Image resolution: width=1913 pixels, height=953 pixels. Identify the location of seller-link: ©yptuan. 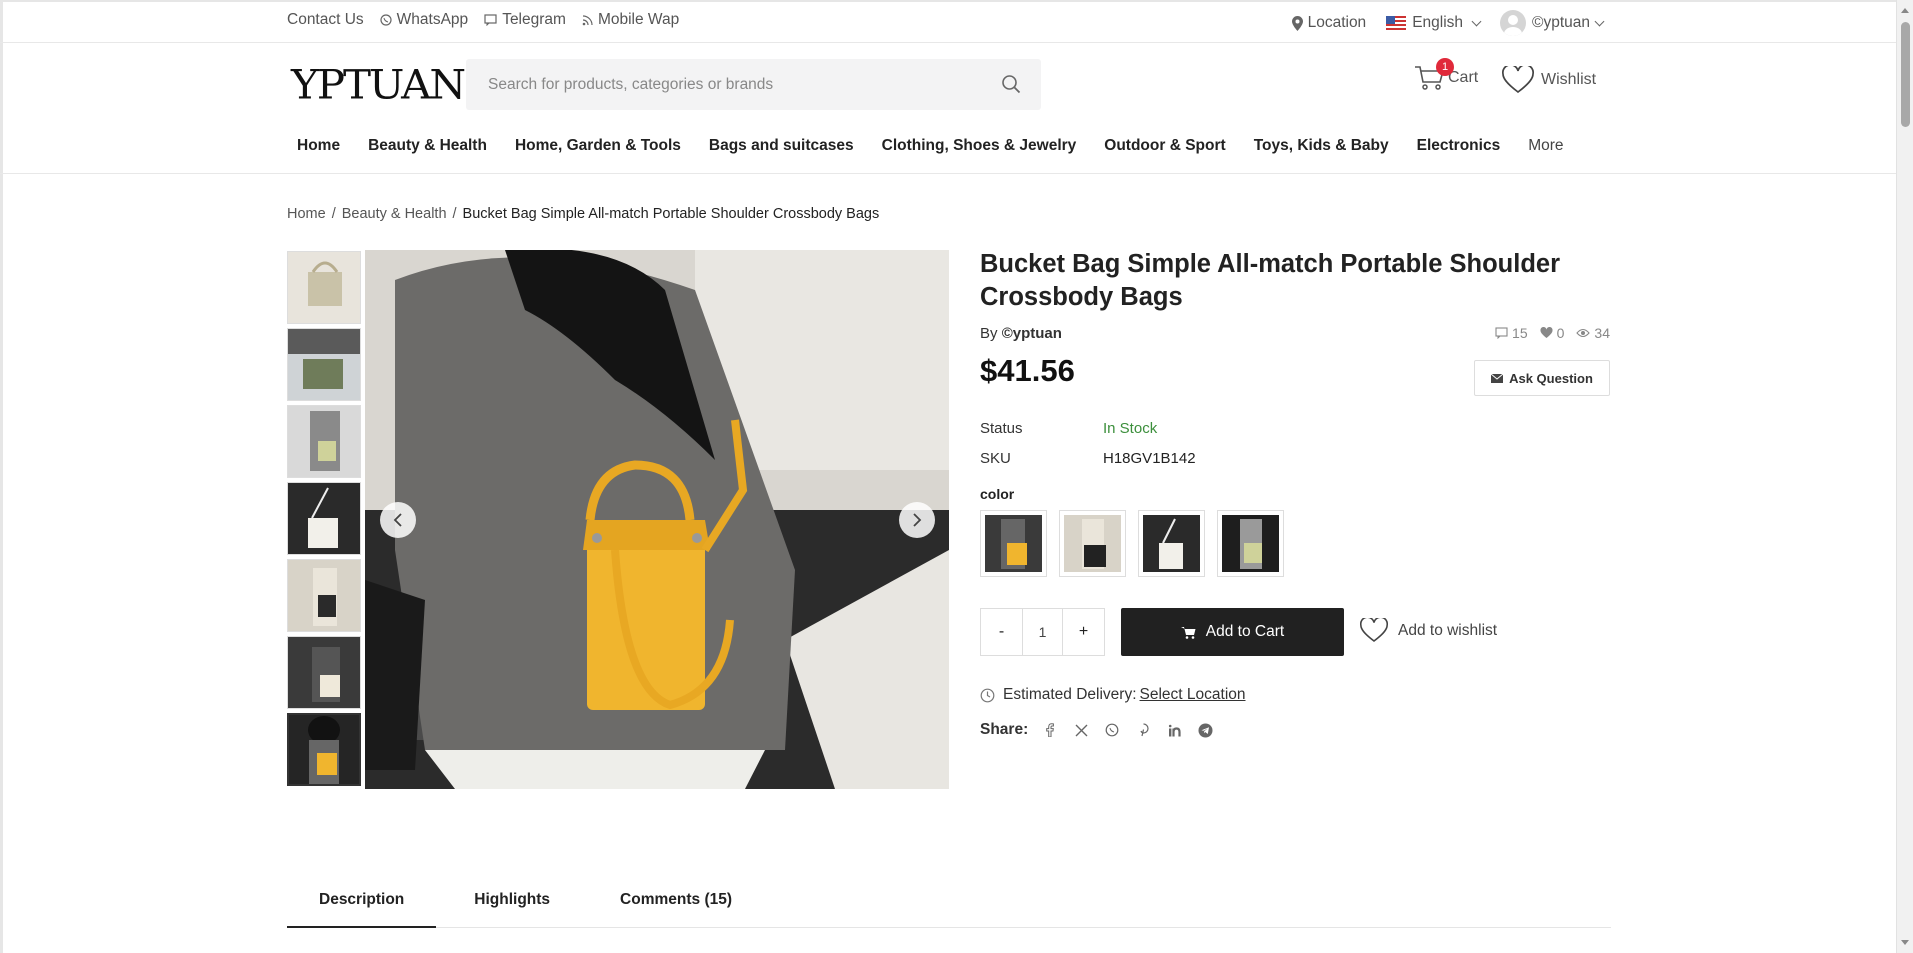
(1032, 333).